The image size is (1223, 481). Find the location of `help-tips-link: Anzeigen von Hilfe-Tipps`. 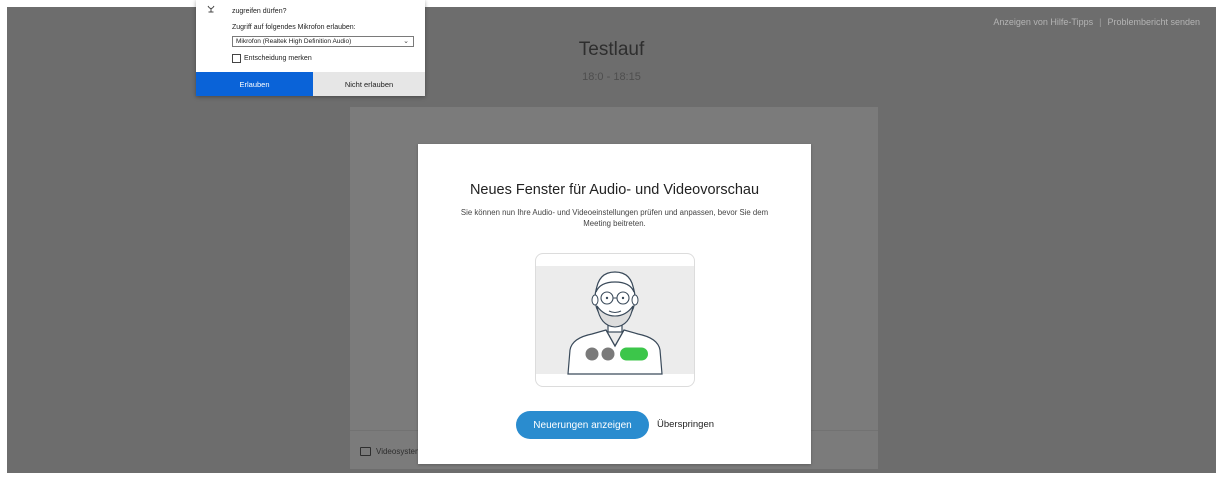

help-tips-link: Anzeigen von Hilfe-Tipps is located at coordinates (1043, 22).